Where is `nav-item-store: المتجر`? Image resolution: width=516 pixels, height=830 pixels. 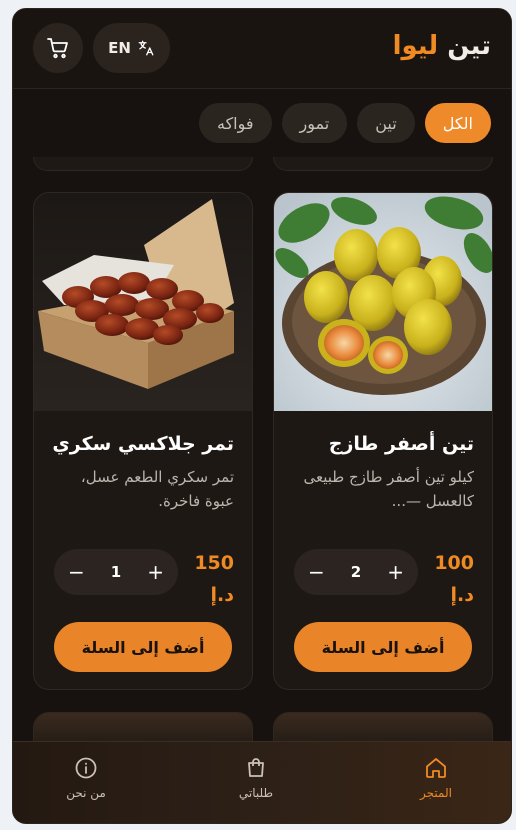 nav-item-store: المتجر is located at coordinates (436, 778).